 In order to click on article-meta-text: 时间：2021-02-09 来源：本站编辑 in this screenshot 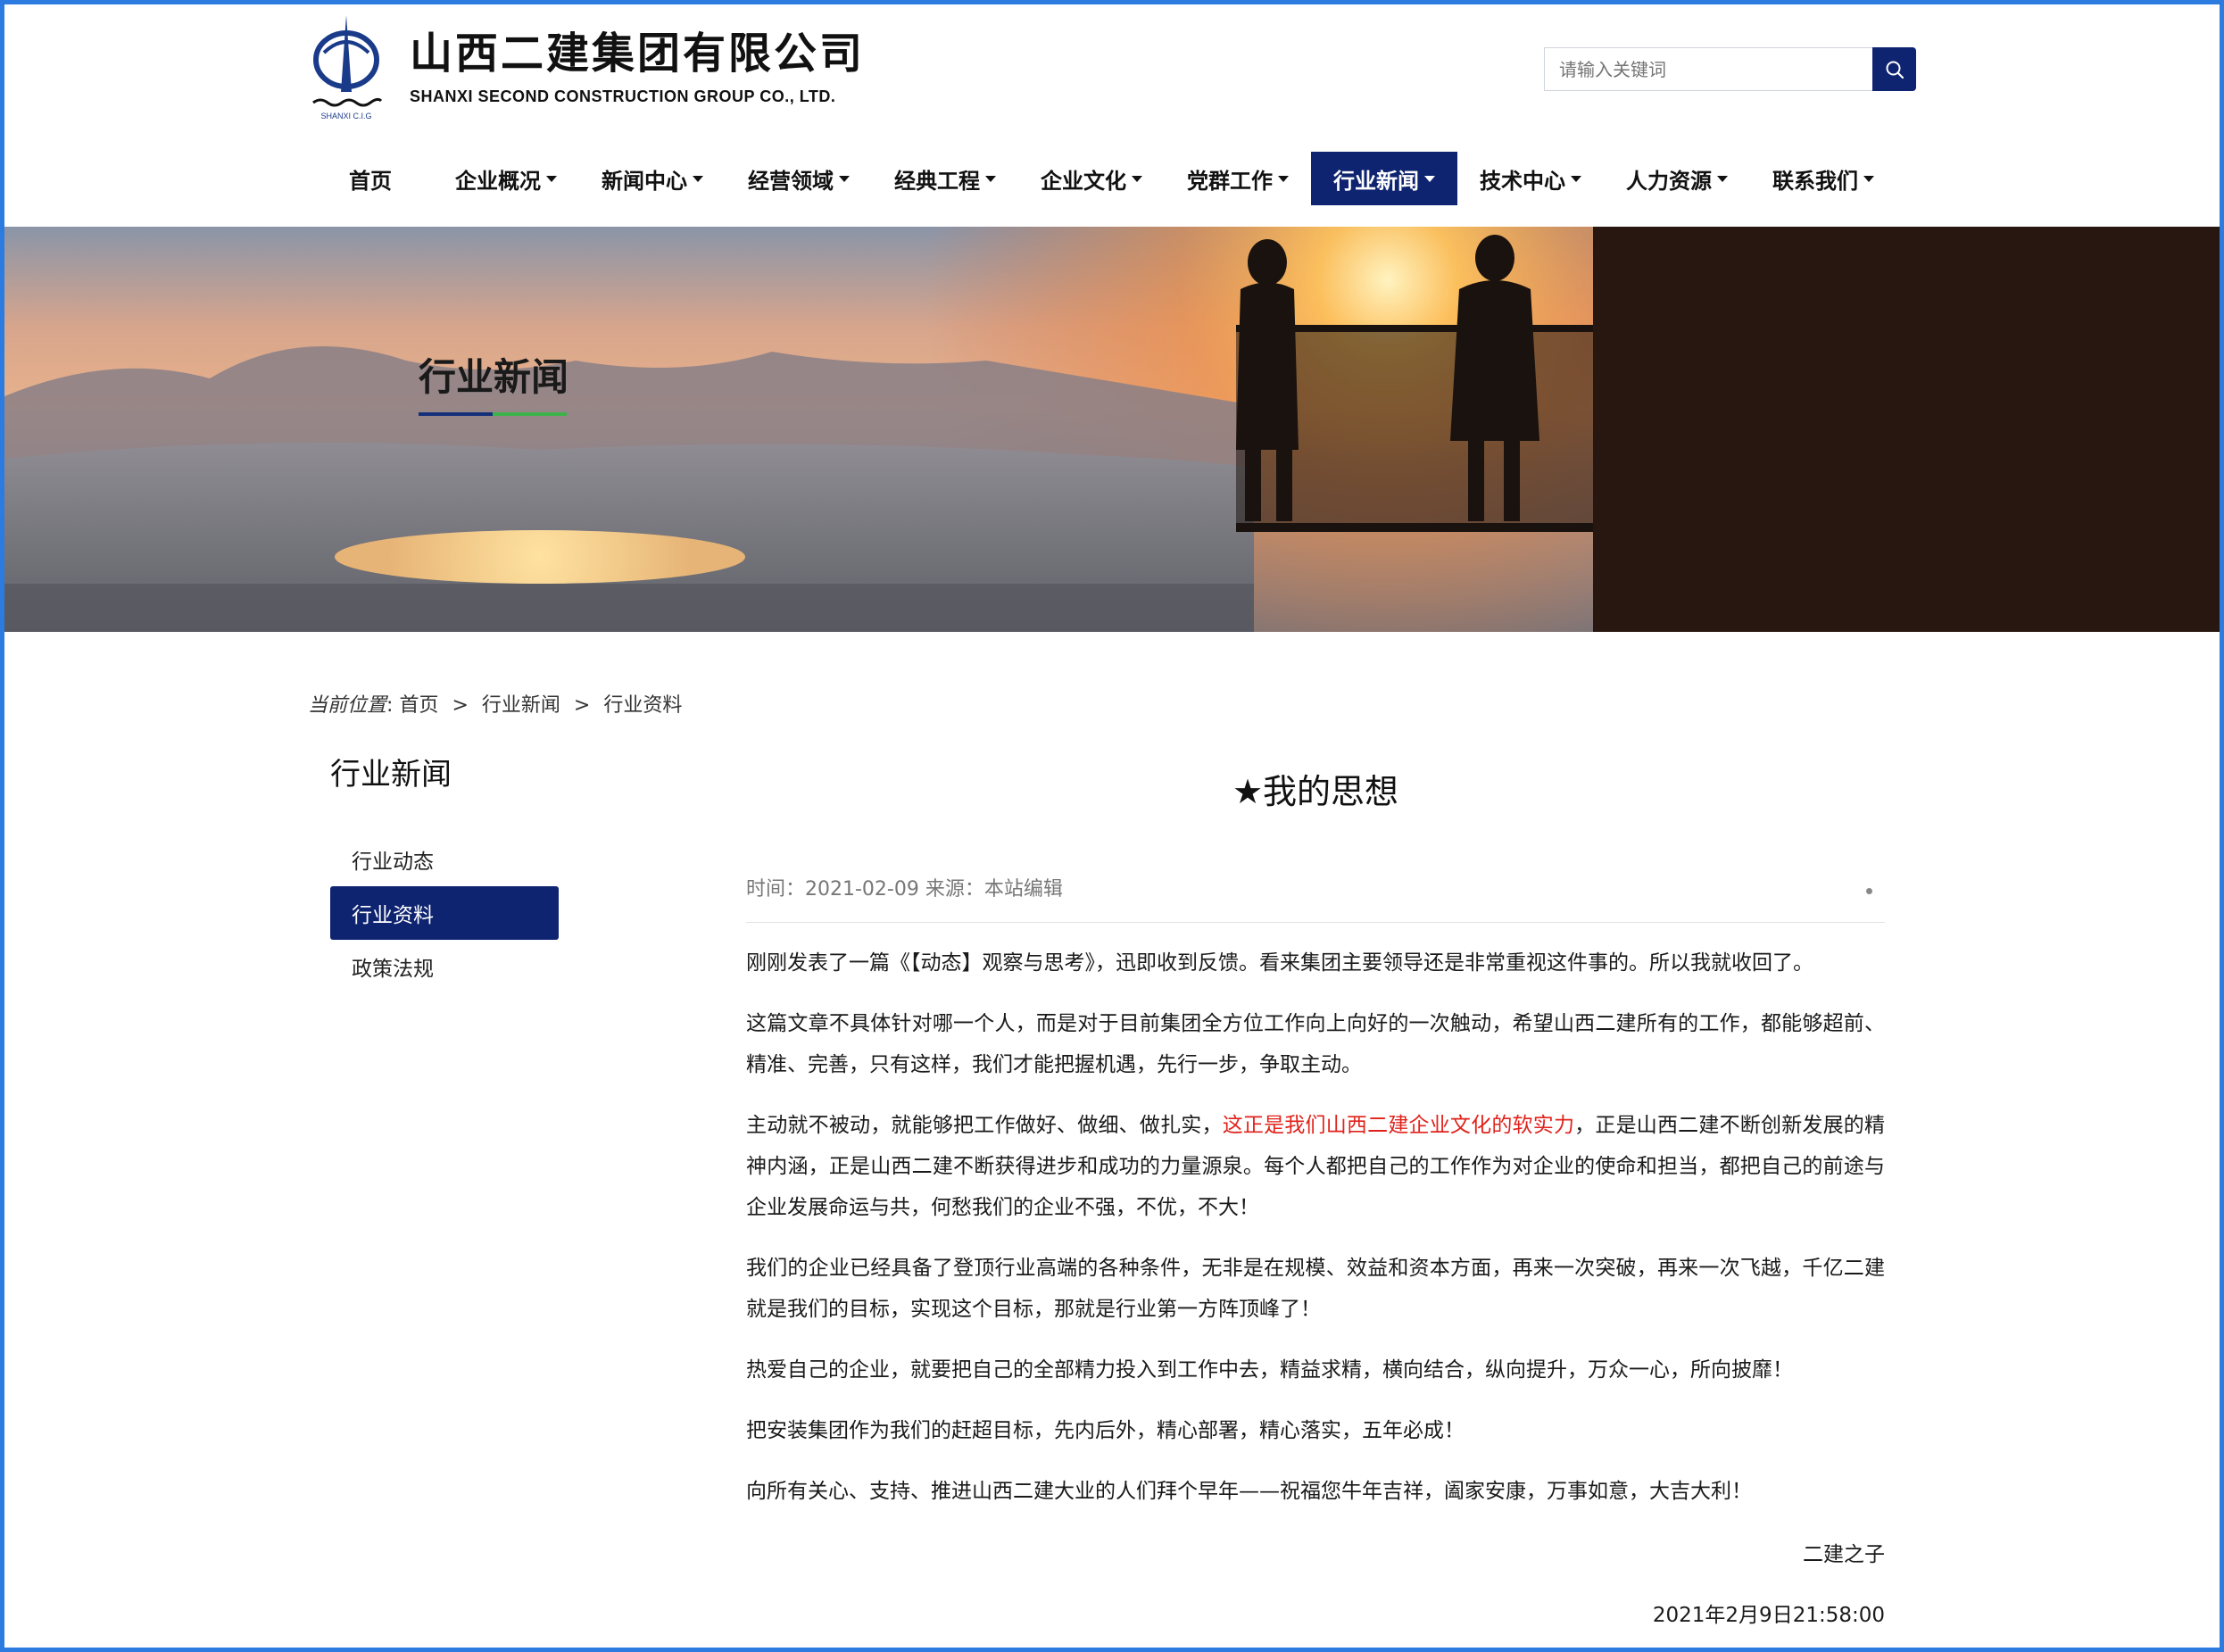, I will do `click(904, 890)`.